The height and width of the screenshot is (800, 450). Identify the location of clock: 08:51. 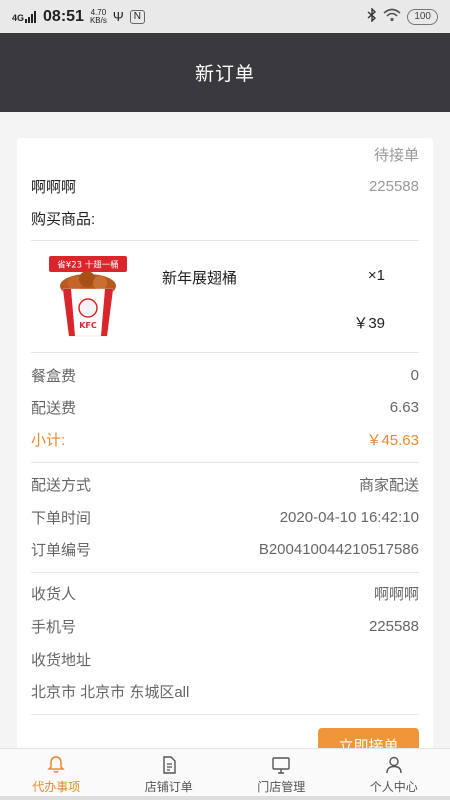
(63, 16).